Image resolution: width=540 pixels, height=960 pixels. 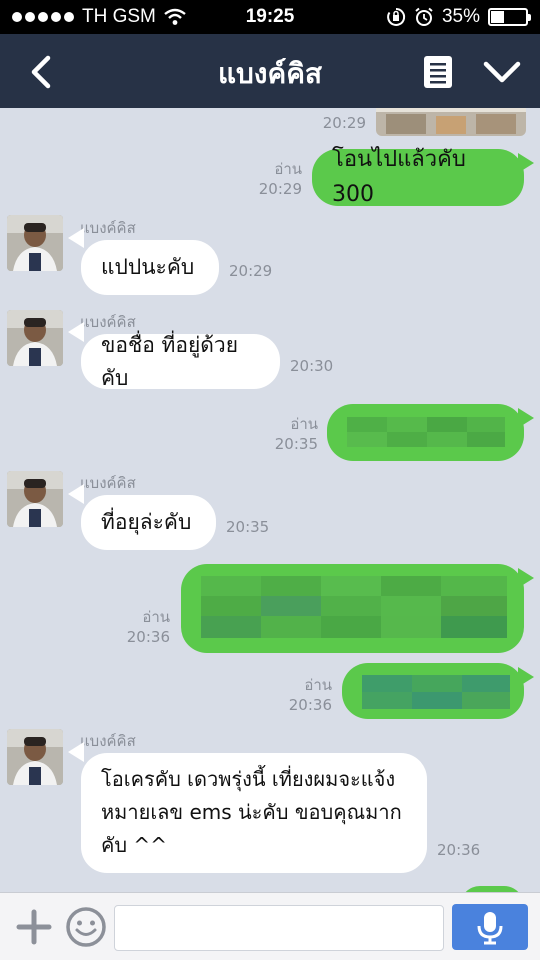 I want to click on microphone-icon, so click(x=490, y=928).